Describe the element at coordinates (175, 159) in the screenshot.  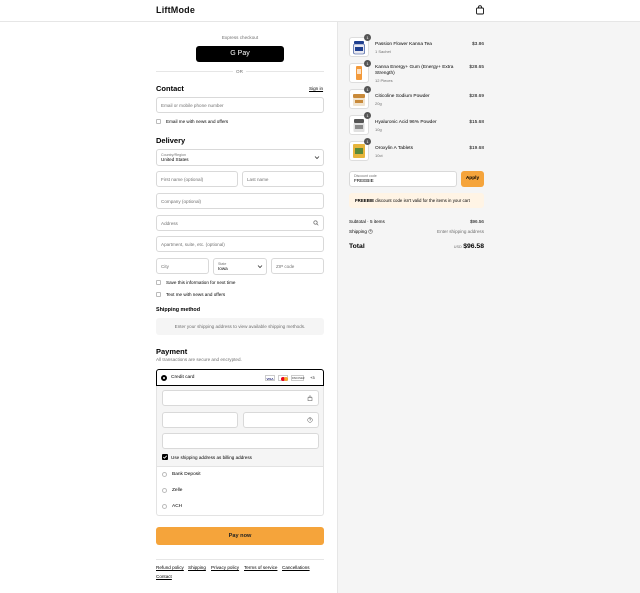
I see `country-value: United States` at that location.